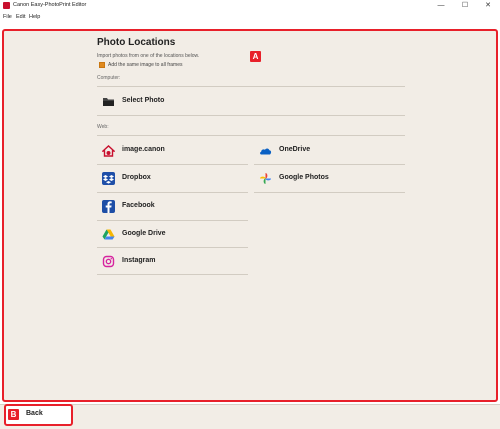 The image size is (500, 429). What do you see at coordinates (102, 65) in the screenshot?
I see `same-image-checkbox` at bounding box center [102, 65].